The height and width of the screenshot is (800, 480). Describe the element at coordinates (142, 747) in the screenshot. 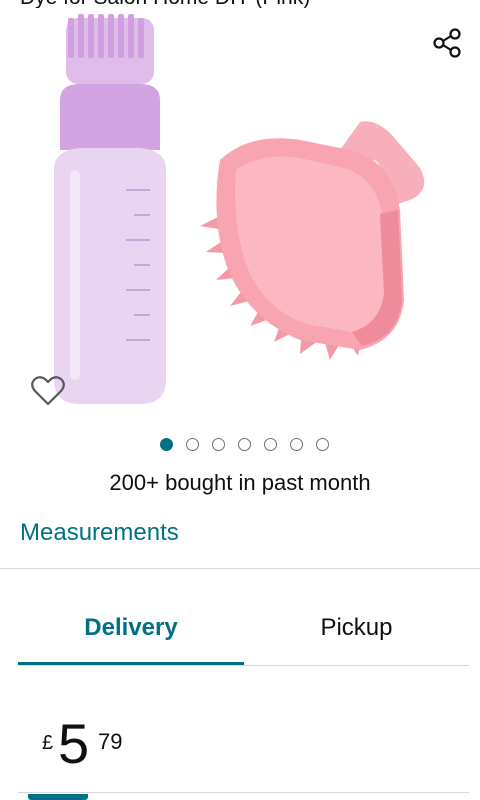

I see `price: £ 5 79` at that location.